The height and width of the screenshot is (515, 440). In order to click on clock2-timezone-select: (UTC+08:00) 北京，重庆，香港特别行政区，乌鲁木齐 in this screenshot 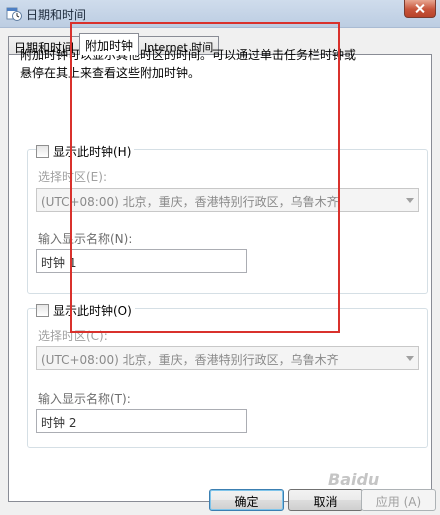, I will do `click(227, 358)`.